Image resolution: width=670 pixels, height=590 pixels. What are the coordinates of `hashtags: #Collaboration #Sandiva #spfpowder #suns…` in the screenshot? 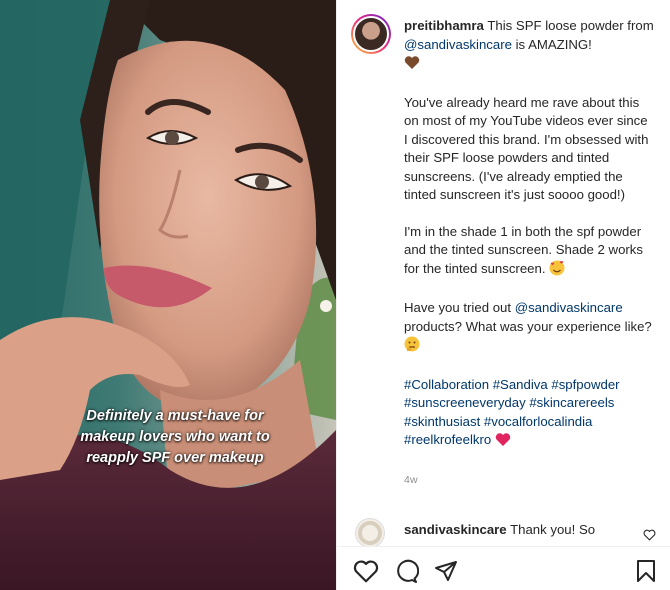 It's located at (512, 412).